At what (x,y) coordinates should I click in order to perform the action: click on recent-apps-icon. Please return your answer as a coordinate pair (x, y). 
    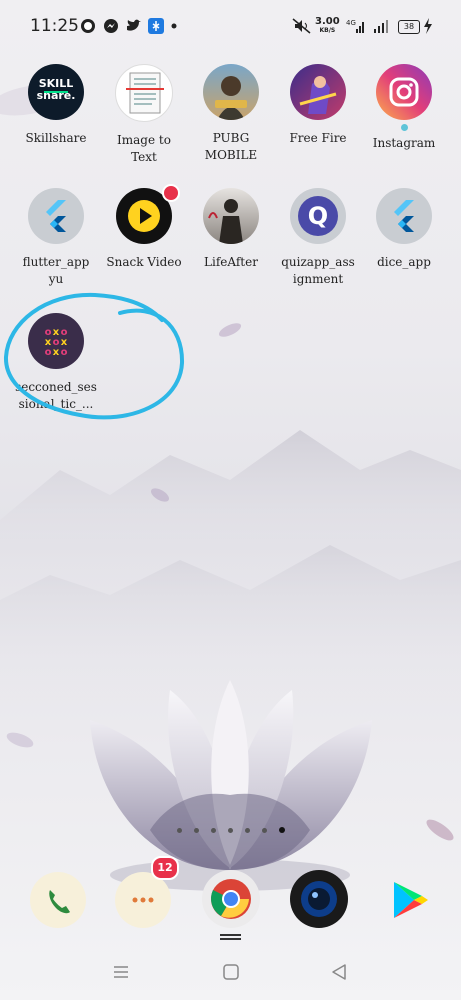
    Looking at the image, I should click on (121, 972).